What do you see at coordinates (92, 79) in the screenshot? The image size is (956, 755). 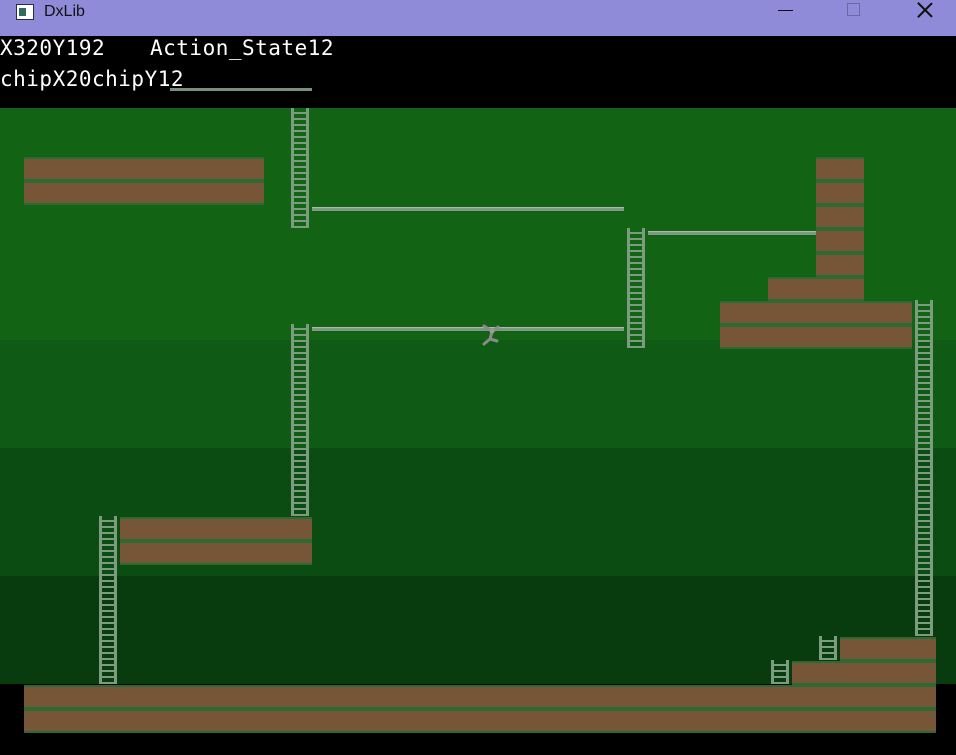 I see `chip-readout: chipX20chipY12` at bounding box center [92, 79].